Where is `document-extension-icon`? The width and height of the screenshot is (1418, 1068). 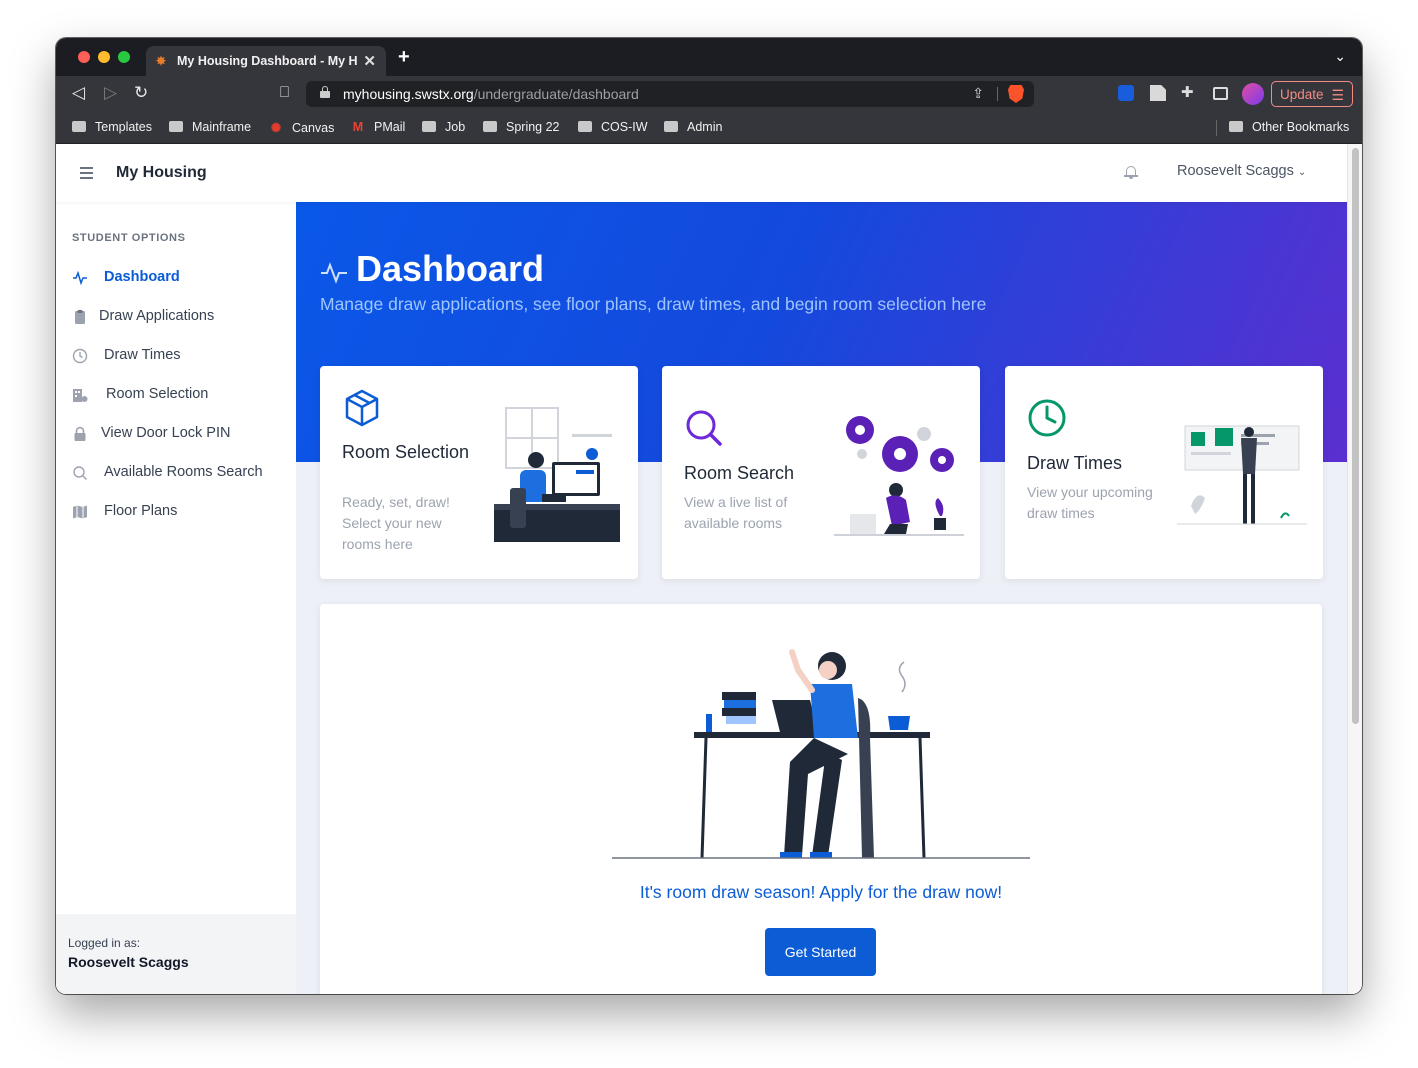
document-extension-icon is located at coordinates (1158, 93).